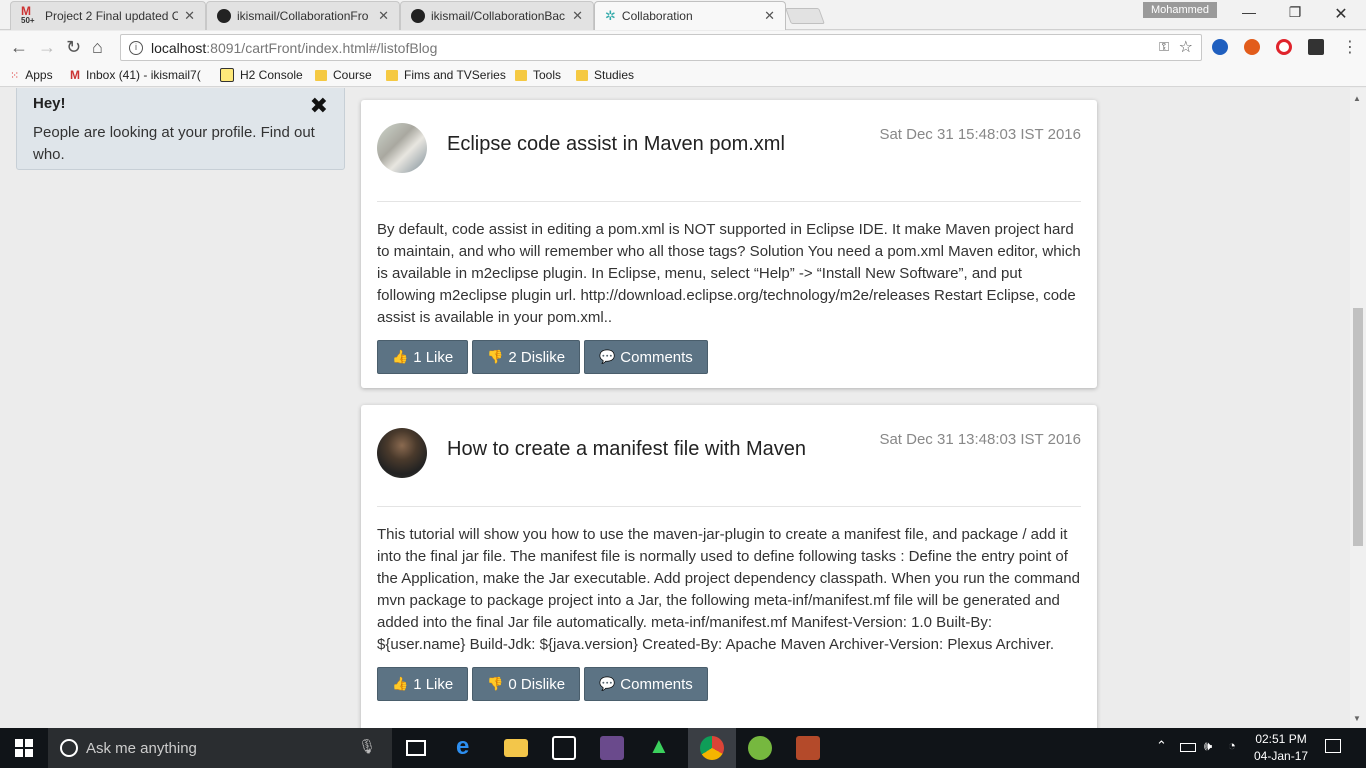 The width and height of the screenshot is (1366, 768). I want to click on forward-arrow-icon: →, so click(47, 47).